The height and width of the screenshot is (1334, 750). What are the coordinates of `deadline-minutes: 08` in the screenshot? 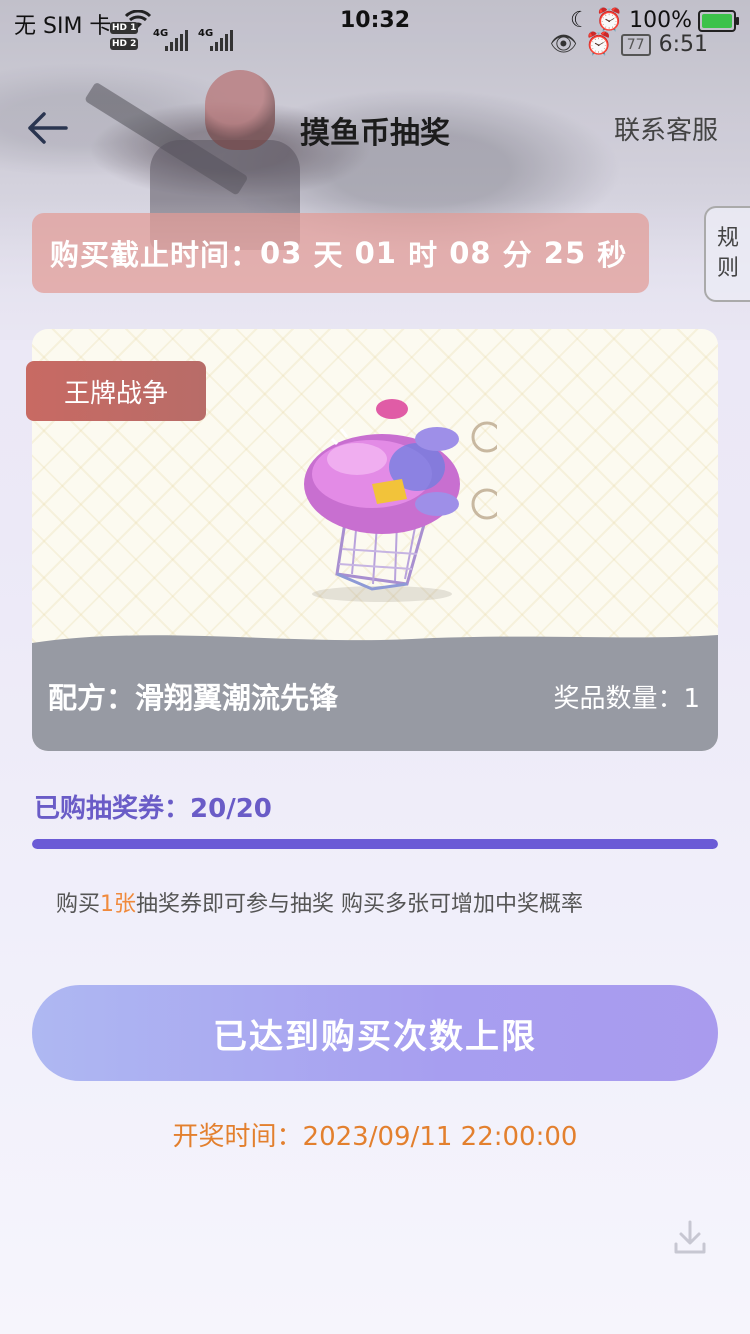 It's located at (470, 253).